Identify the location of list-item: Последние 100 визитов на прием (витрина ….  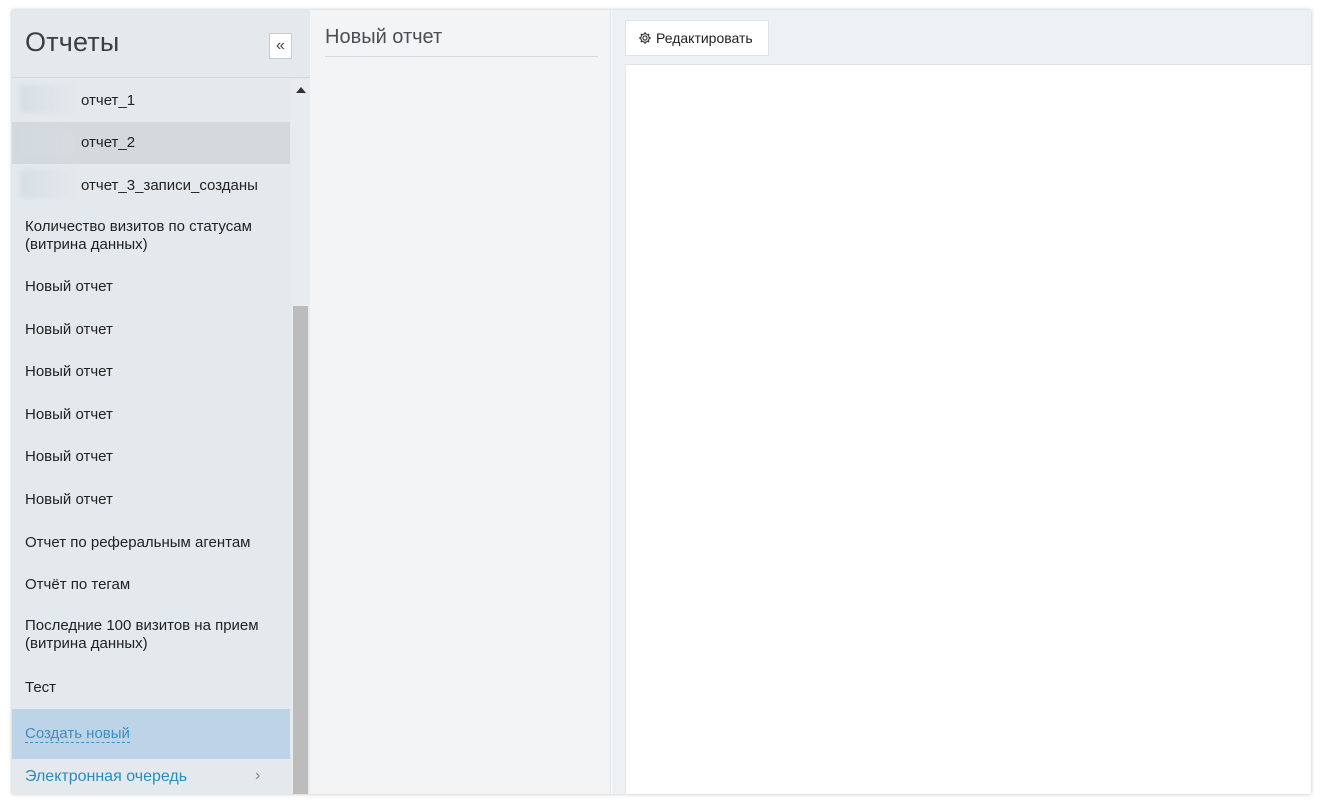
(151, 635).